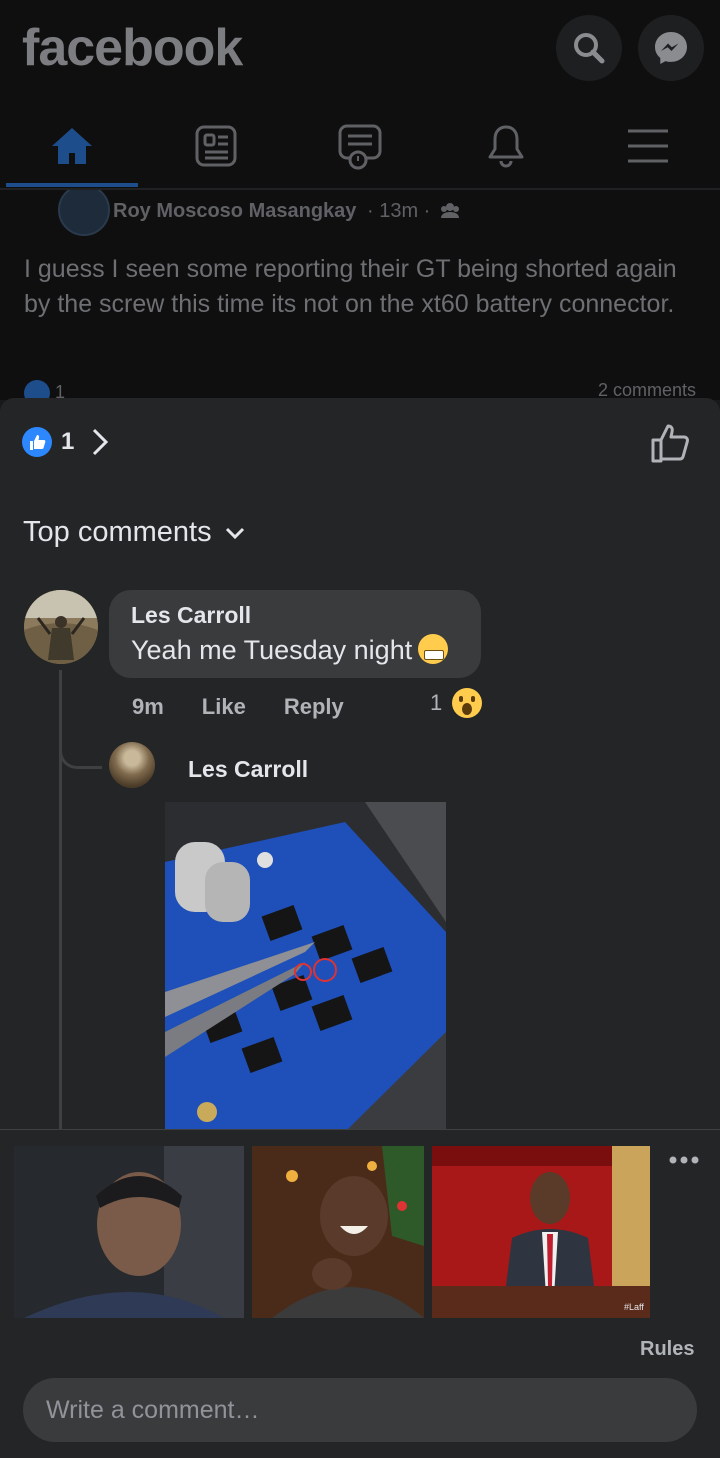  What do you see at coordinates (467, 703) in the screenshot?
I see `wow-reaction-icon` at bounding box center [467, 703].